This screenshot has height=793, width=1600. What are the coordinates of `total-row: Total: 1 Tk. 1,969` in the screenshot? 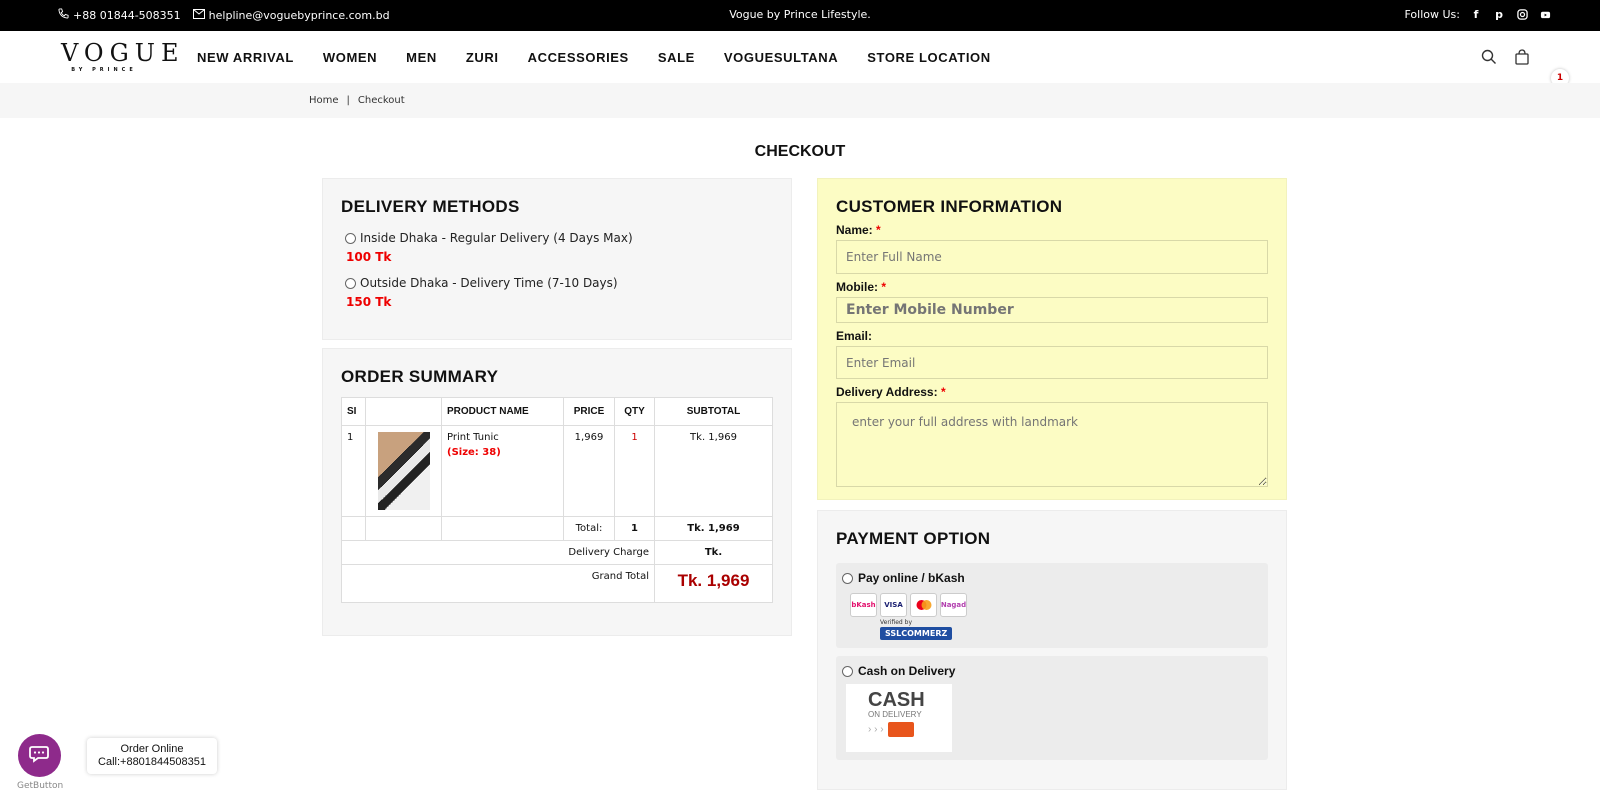 It's located at (557, 528).